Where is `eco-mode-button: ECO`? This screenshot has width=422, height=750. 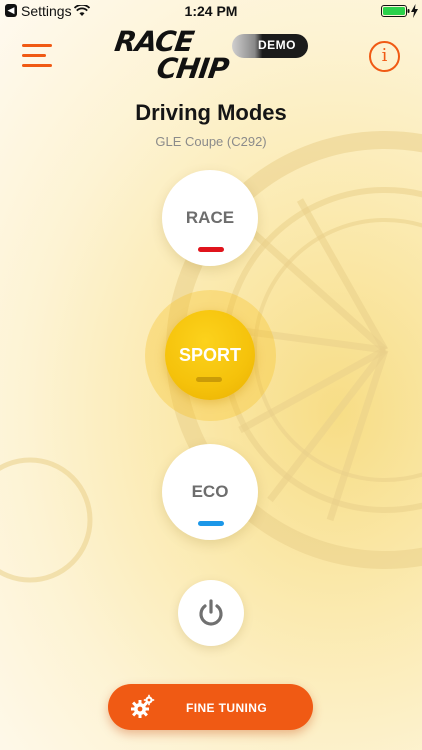
eco-mode-button: ECO is located at coordinates (210, 492).